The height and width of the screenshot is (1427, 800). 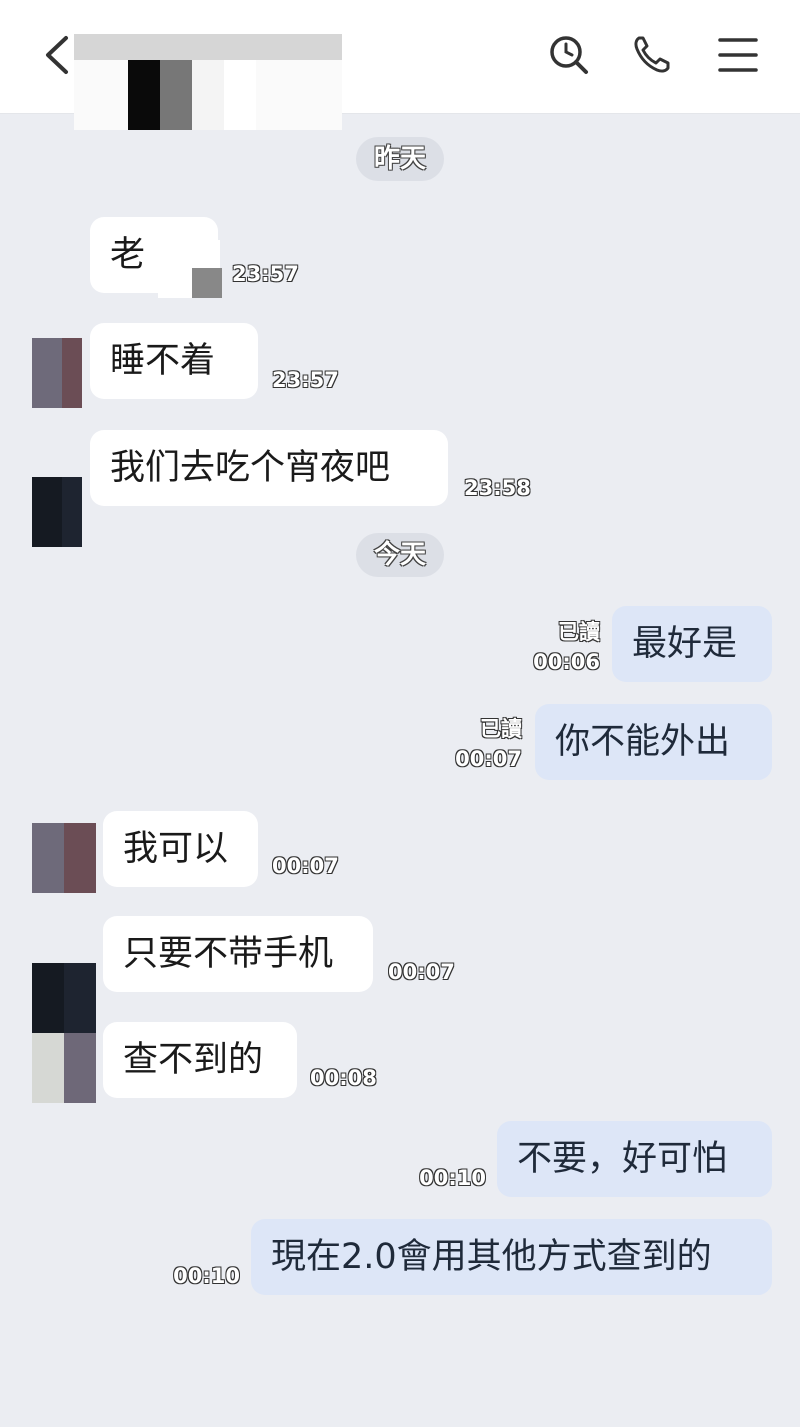 What do you see at coordinates (269, 468) in the screenshot?
I see `message-bubble-incoming: 我们去吃个宵夜吧` at bounding box center [269, 468].